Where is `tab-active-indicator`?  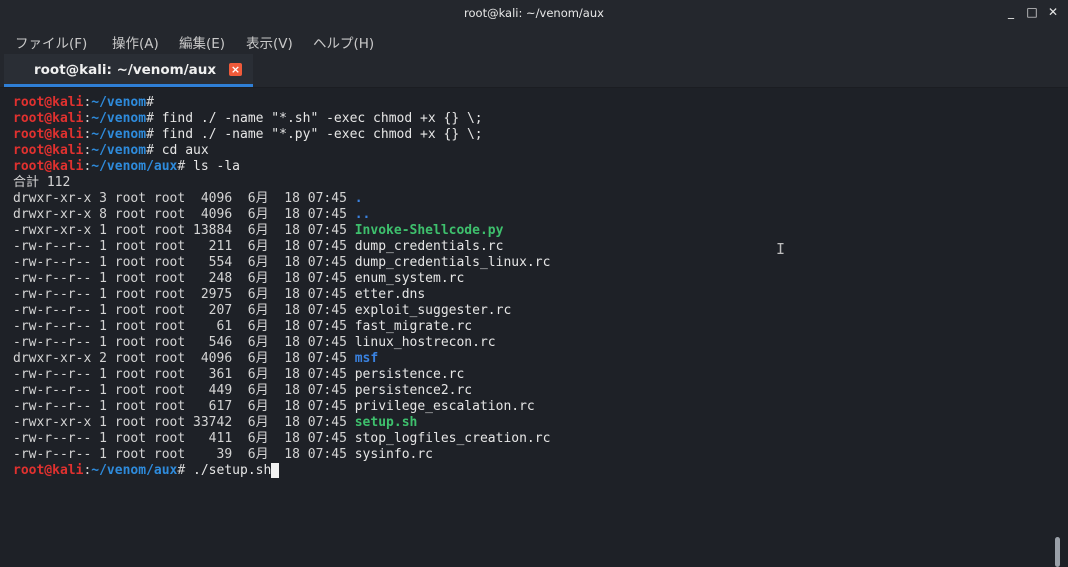
tab-active-indicator is located at coordinates (128, 85).